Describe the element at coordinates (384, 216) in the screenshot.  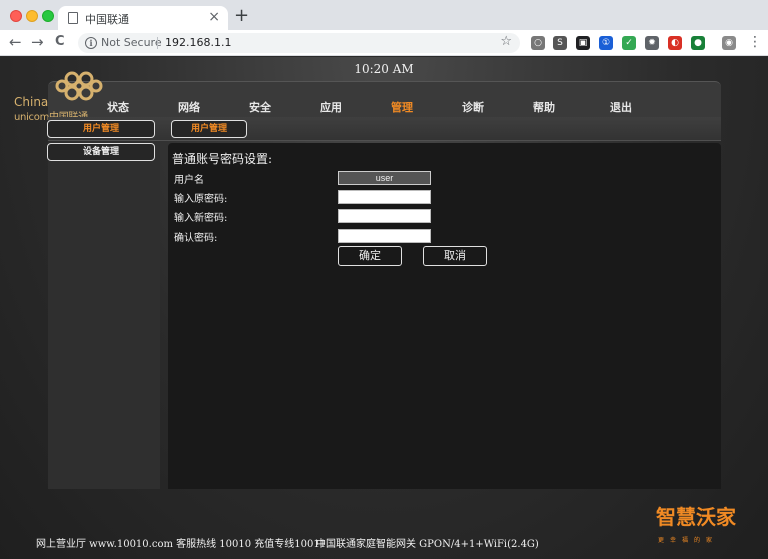
I see `new-password-input` at that location.